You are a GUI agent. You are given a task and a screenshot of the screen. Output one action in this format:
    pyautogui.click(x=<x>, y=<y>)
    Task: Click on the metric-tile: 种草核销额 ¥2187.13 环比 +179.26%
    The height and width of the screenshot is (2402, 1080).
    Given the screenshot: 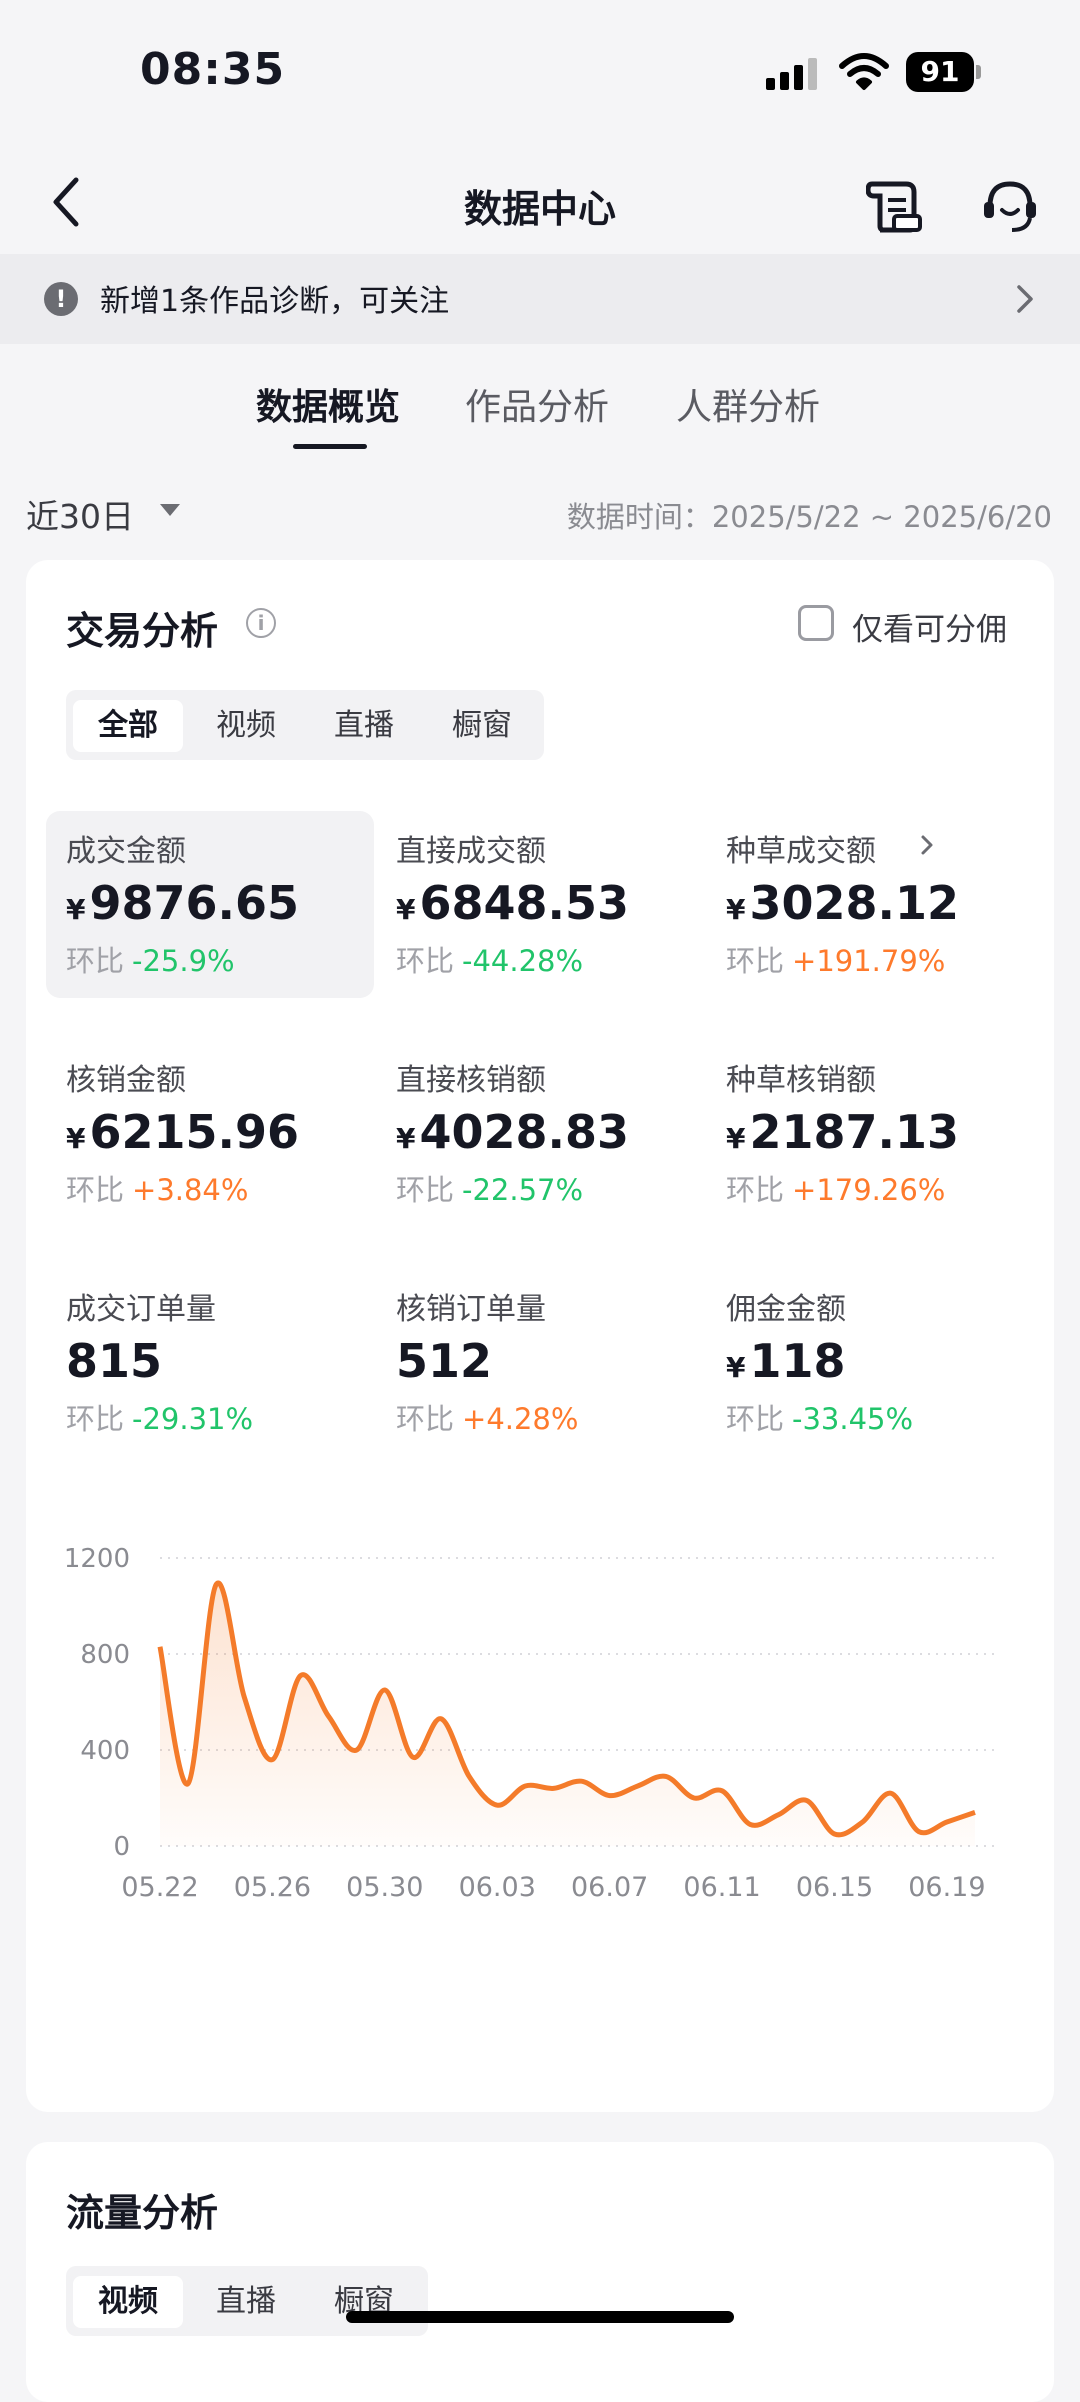 What is the action you would take?
    pyautogui.click(x=842, y=1132)
    